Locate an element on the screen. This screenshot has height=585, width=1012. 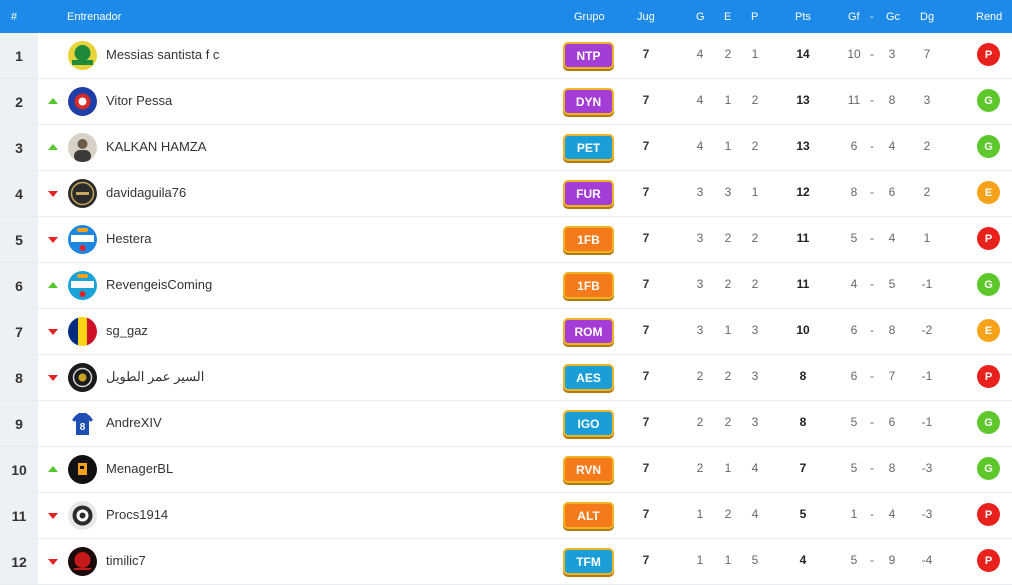
group-badge: RVN is located at coordinates (588, 469).